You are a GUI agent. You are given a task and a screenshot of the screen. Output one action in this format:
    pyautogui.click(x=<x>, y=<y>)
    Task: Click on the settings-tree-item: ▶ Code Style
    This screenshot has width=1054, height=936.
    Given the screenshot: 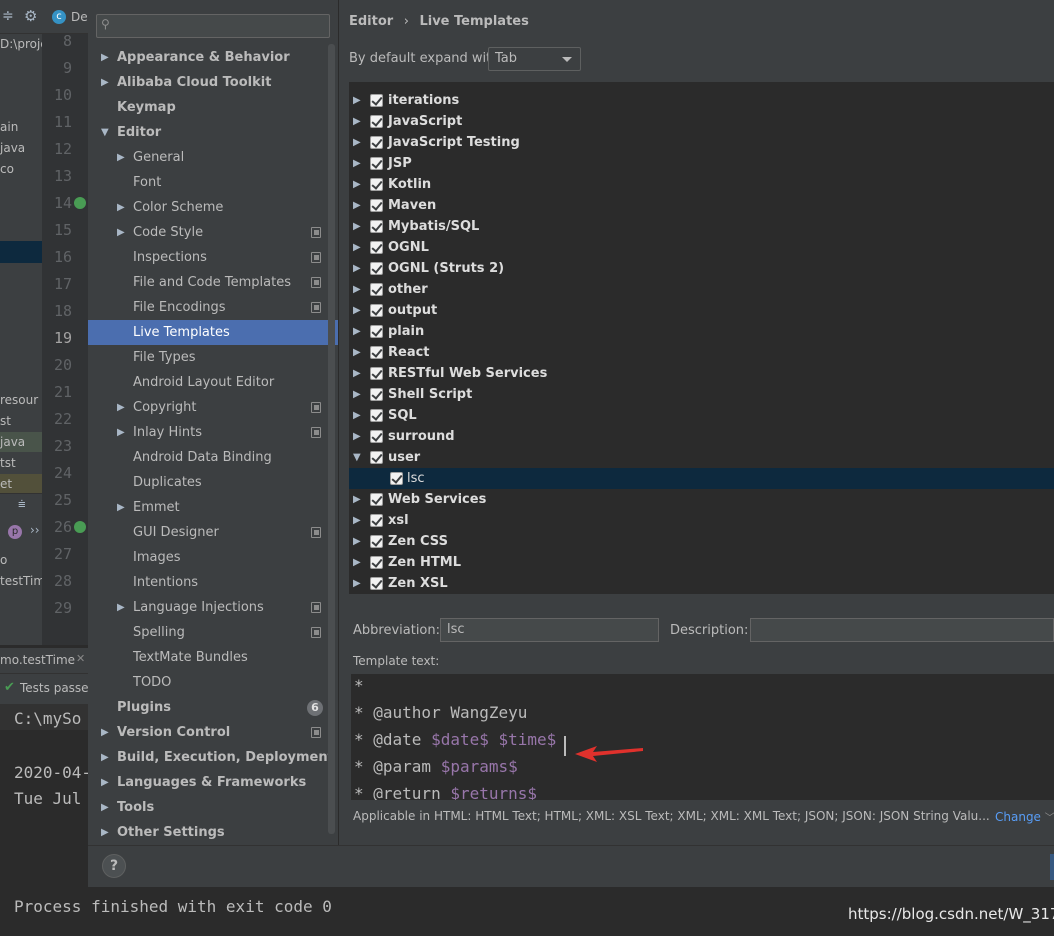 What is the action you would take?
    pyautogui.click(x=213, y=232)
    